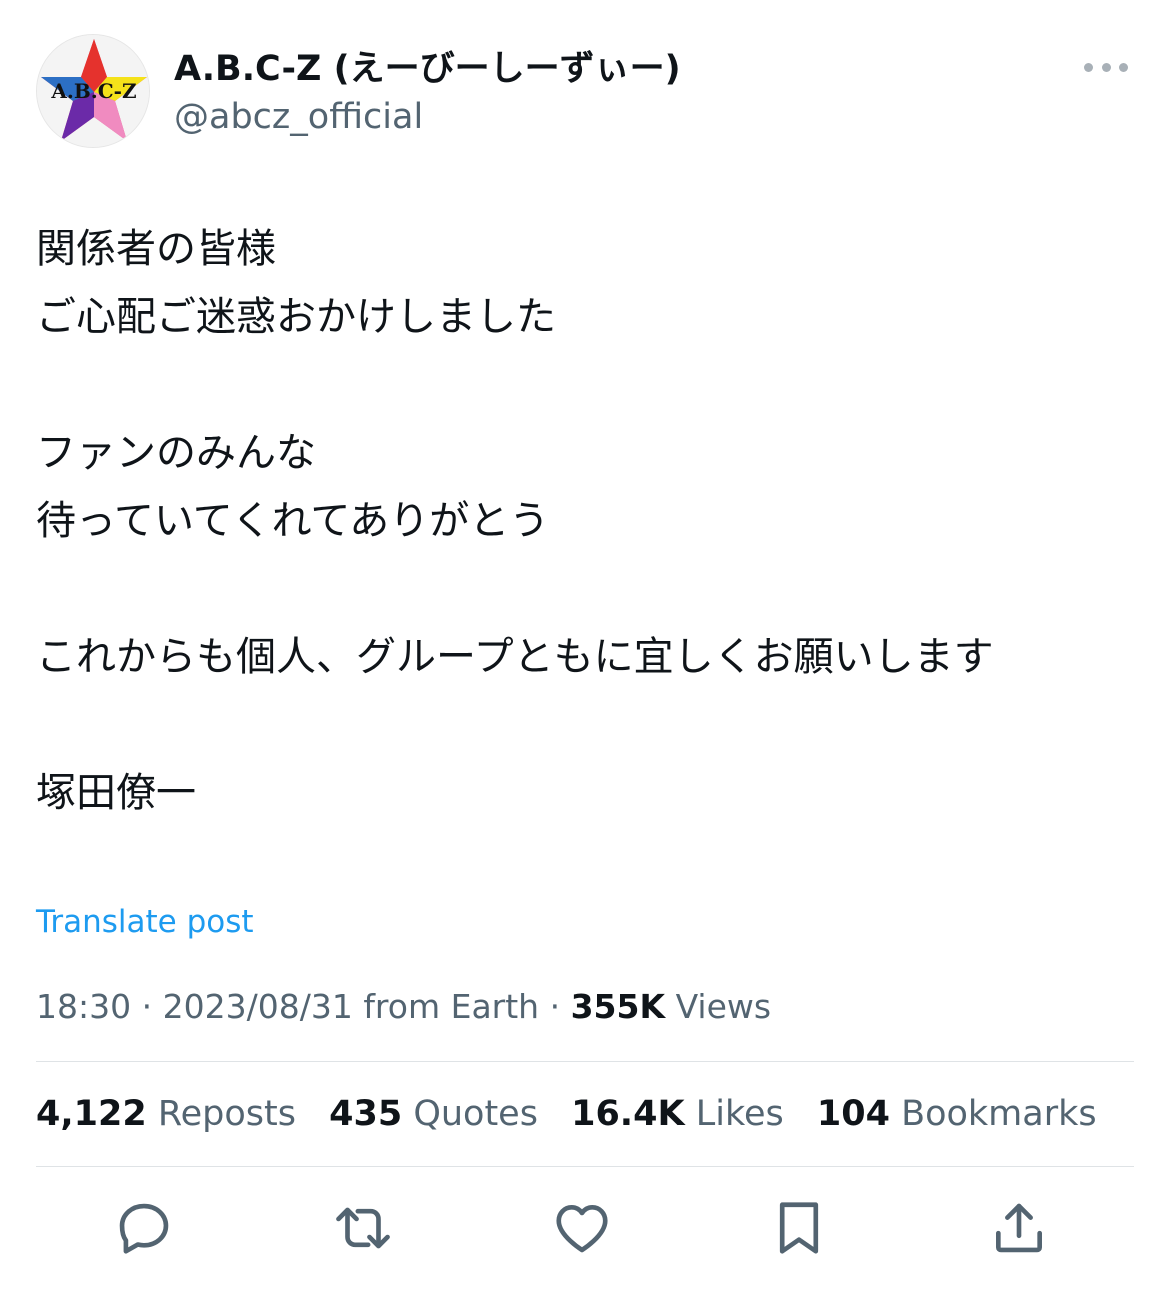 The height and width of the screenshot is (1295, 1170). I want to click on action-bar, so click(585, 1230).